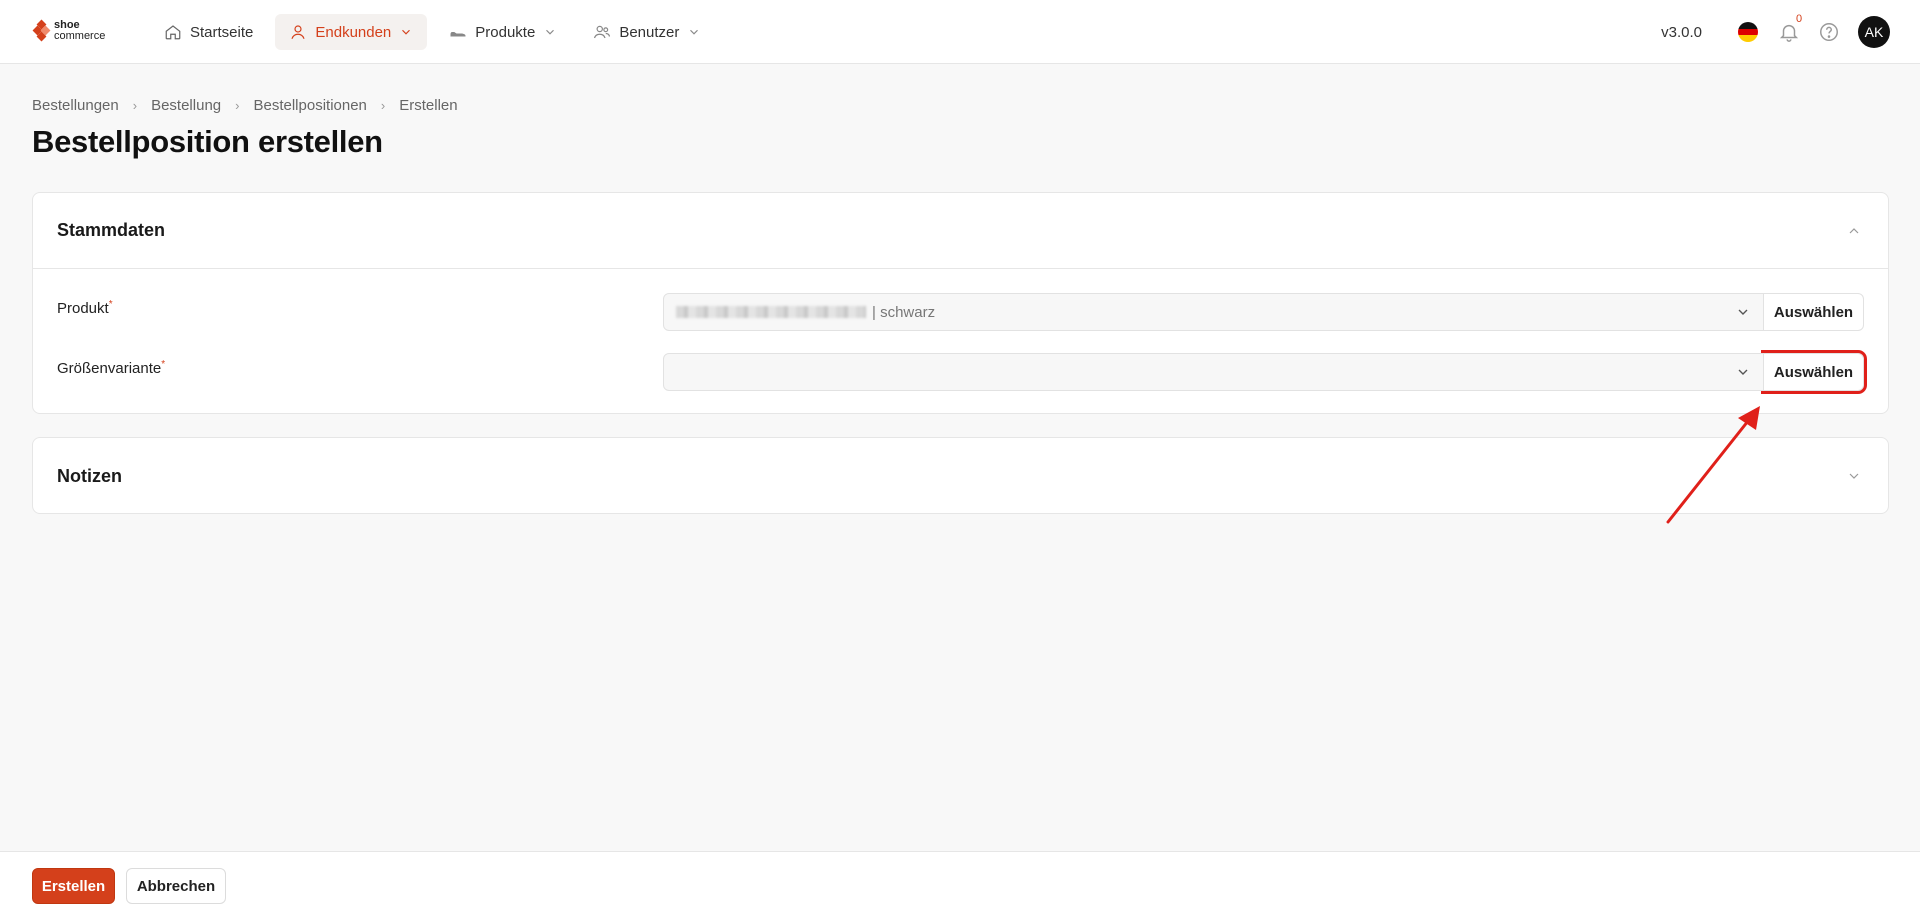  I want to click on avatar: AK, so click(1874, 32).